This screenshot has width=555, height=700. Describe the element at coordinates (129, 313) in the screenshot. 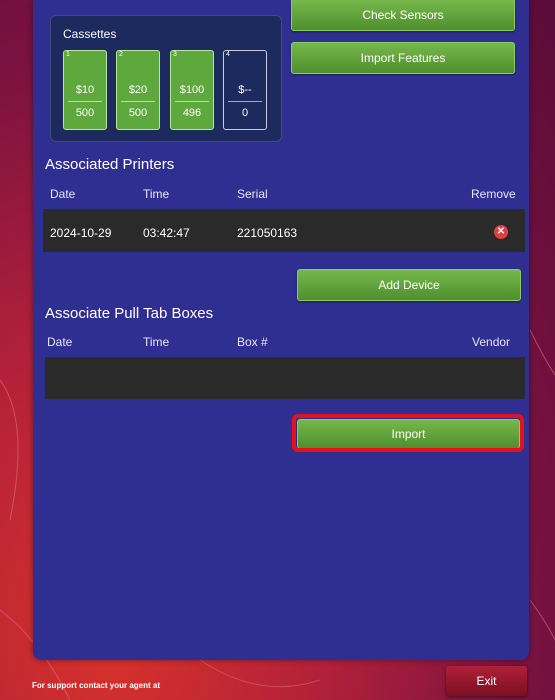

I see `pull-tab-boxes-title: Associate Pull Tab Boxes` at that location.